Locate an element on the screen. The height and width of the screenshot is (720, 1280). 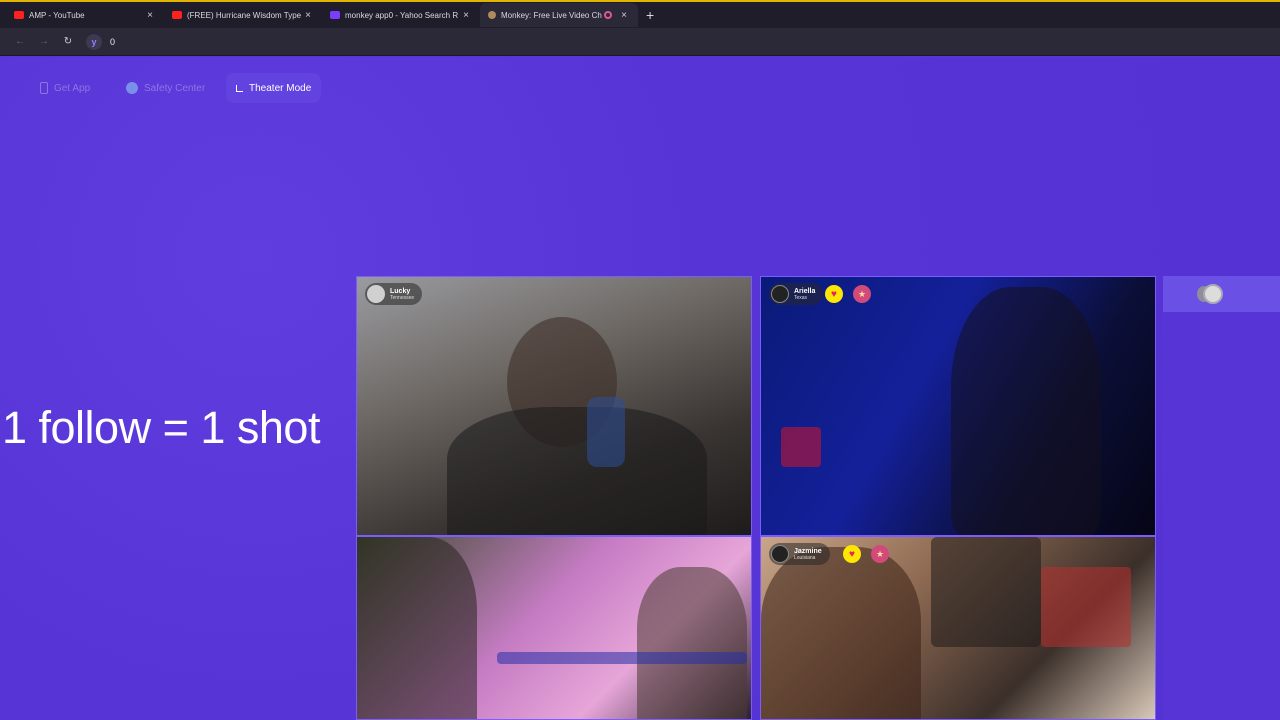
address-text: 0 is located at coordinates (113, 41).